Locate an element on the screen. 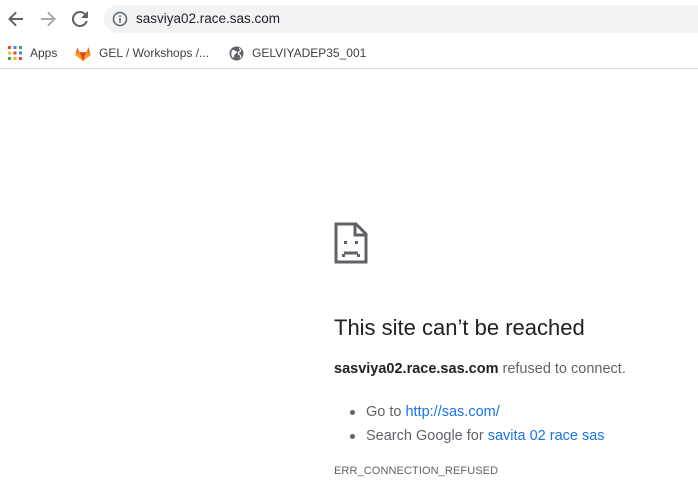 The height and width of the screenshot is (504, 698). address-url: sasviya02.race.sas.com is located at coordinates (208, 18).